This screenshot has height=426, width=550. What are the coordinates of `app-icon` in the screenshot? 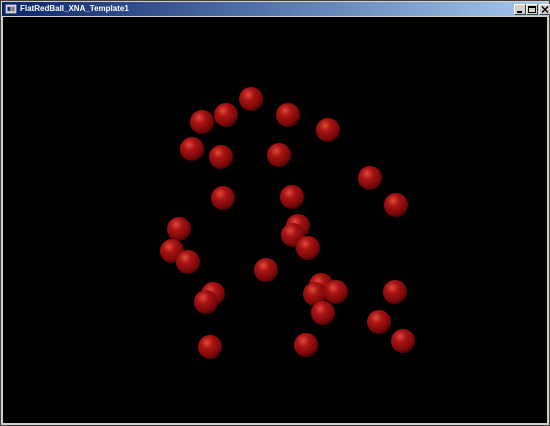 It's located at (11, 9).